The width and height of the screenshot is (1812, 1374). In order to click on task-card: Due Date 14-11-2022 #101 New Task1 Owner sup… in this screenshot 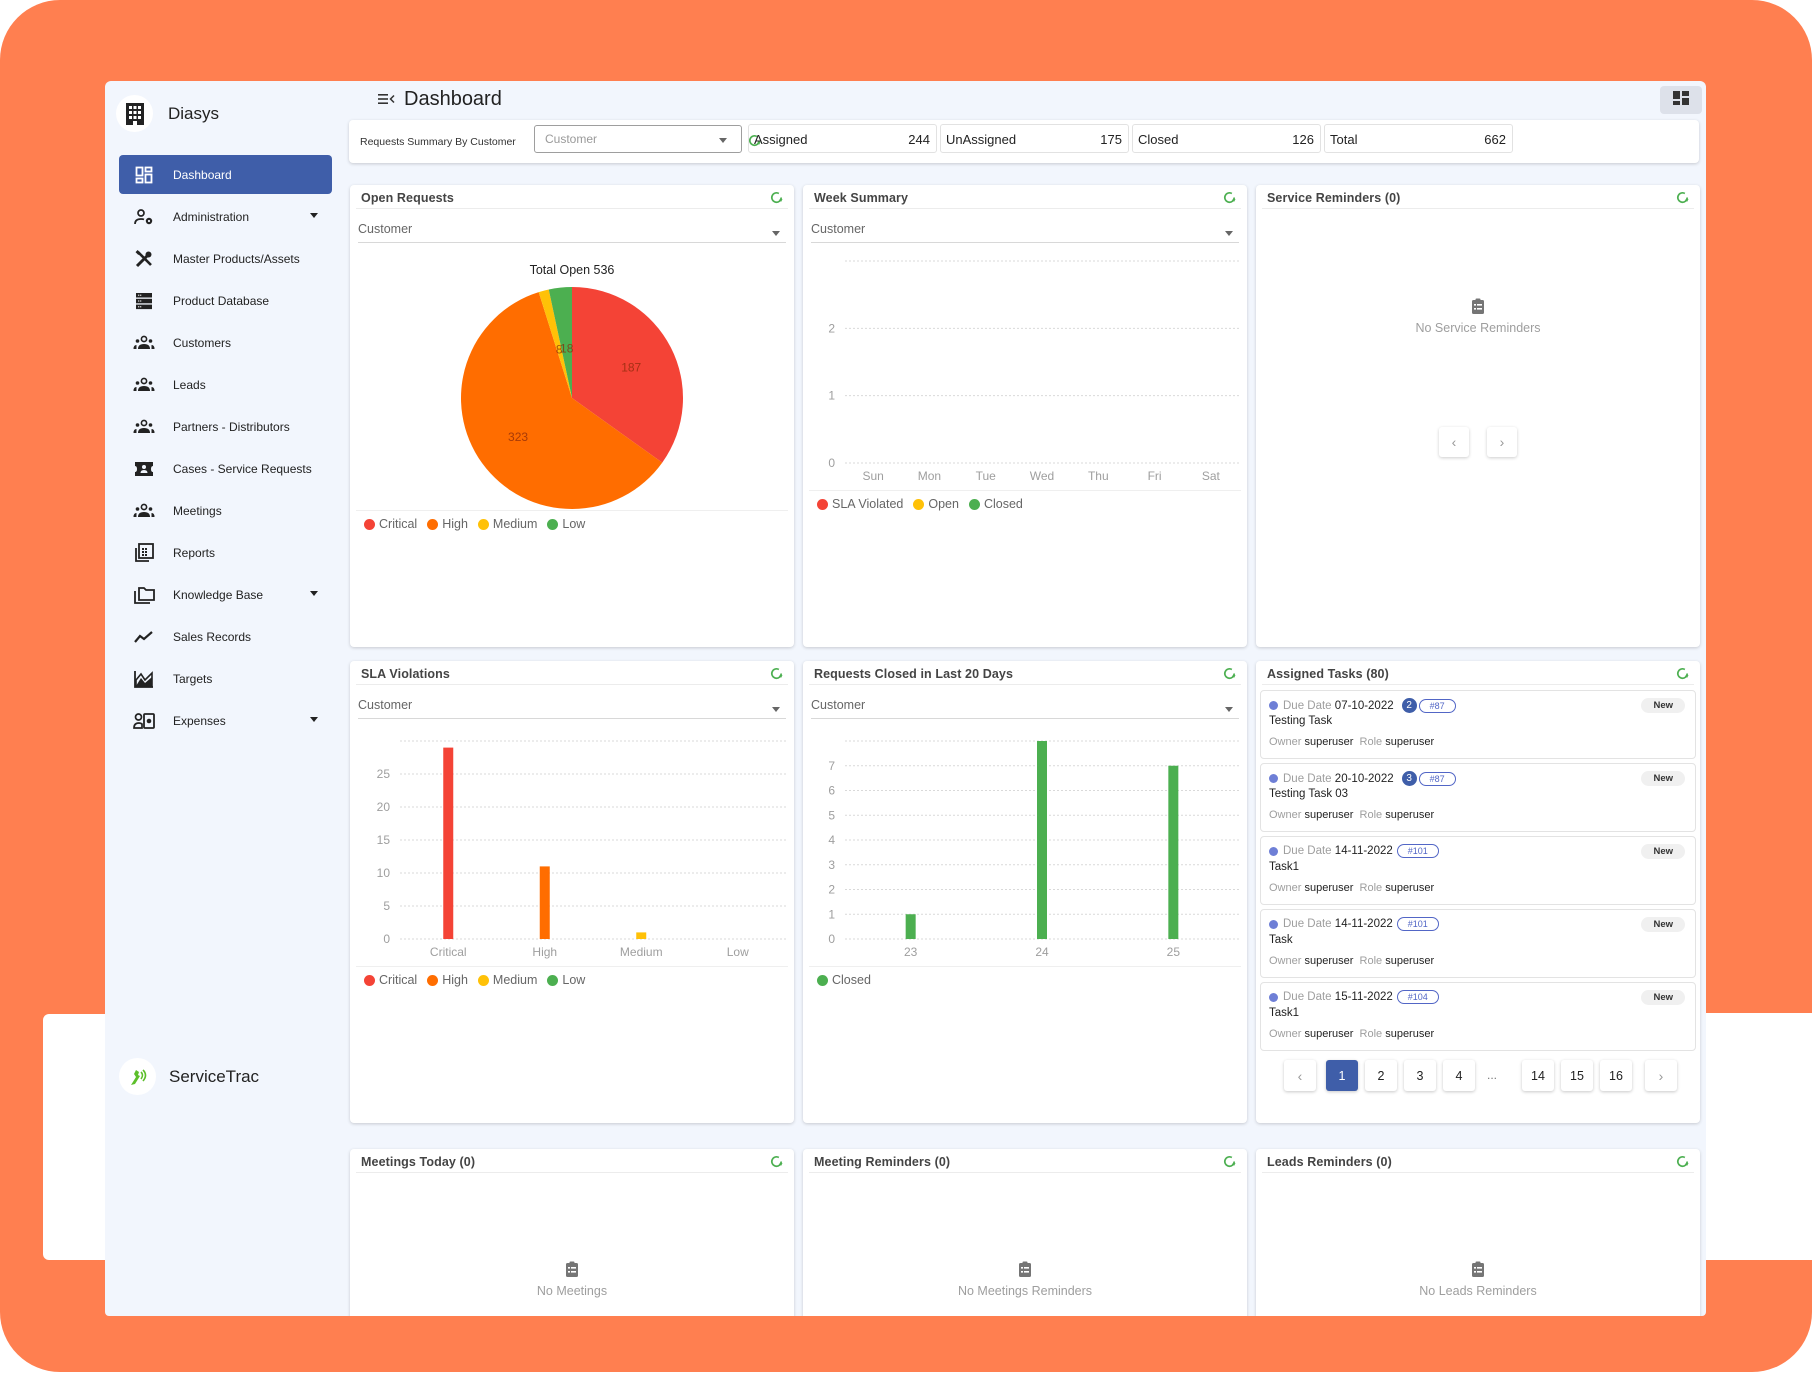, I will do `click(1478, 870)`.